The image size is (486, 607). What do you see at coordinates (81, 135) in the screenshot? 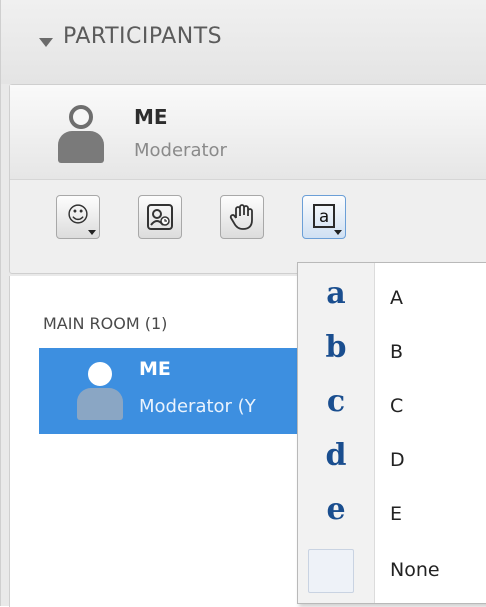
I see `avatar-icon` at bounding box center [81, 135].